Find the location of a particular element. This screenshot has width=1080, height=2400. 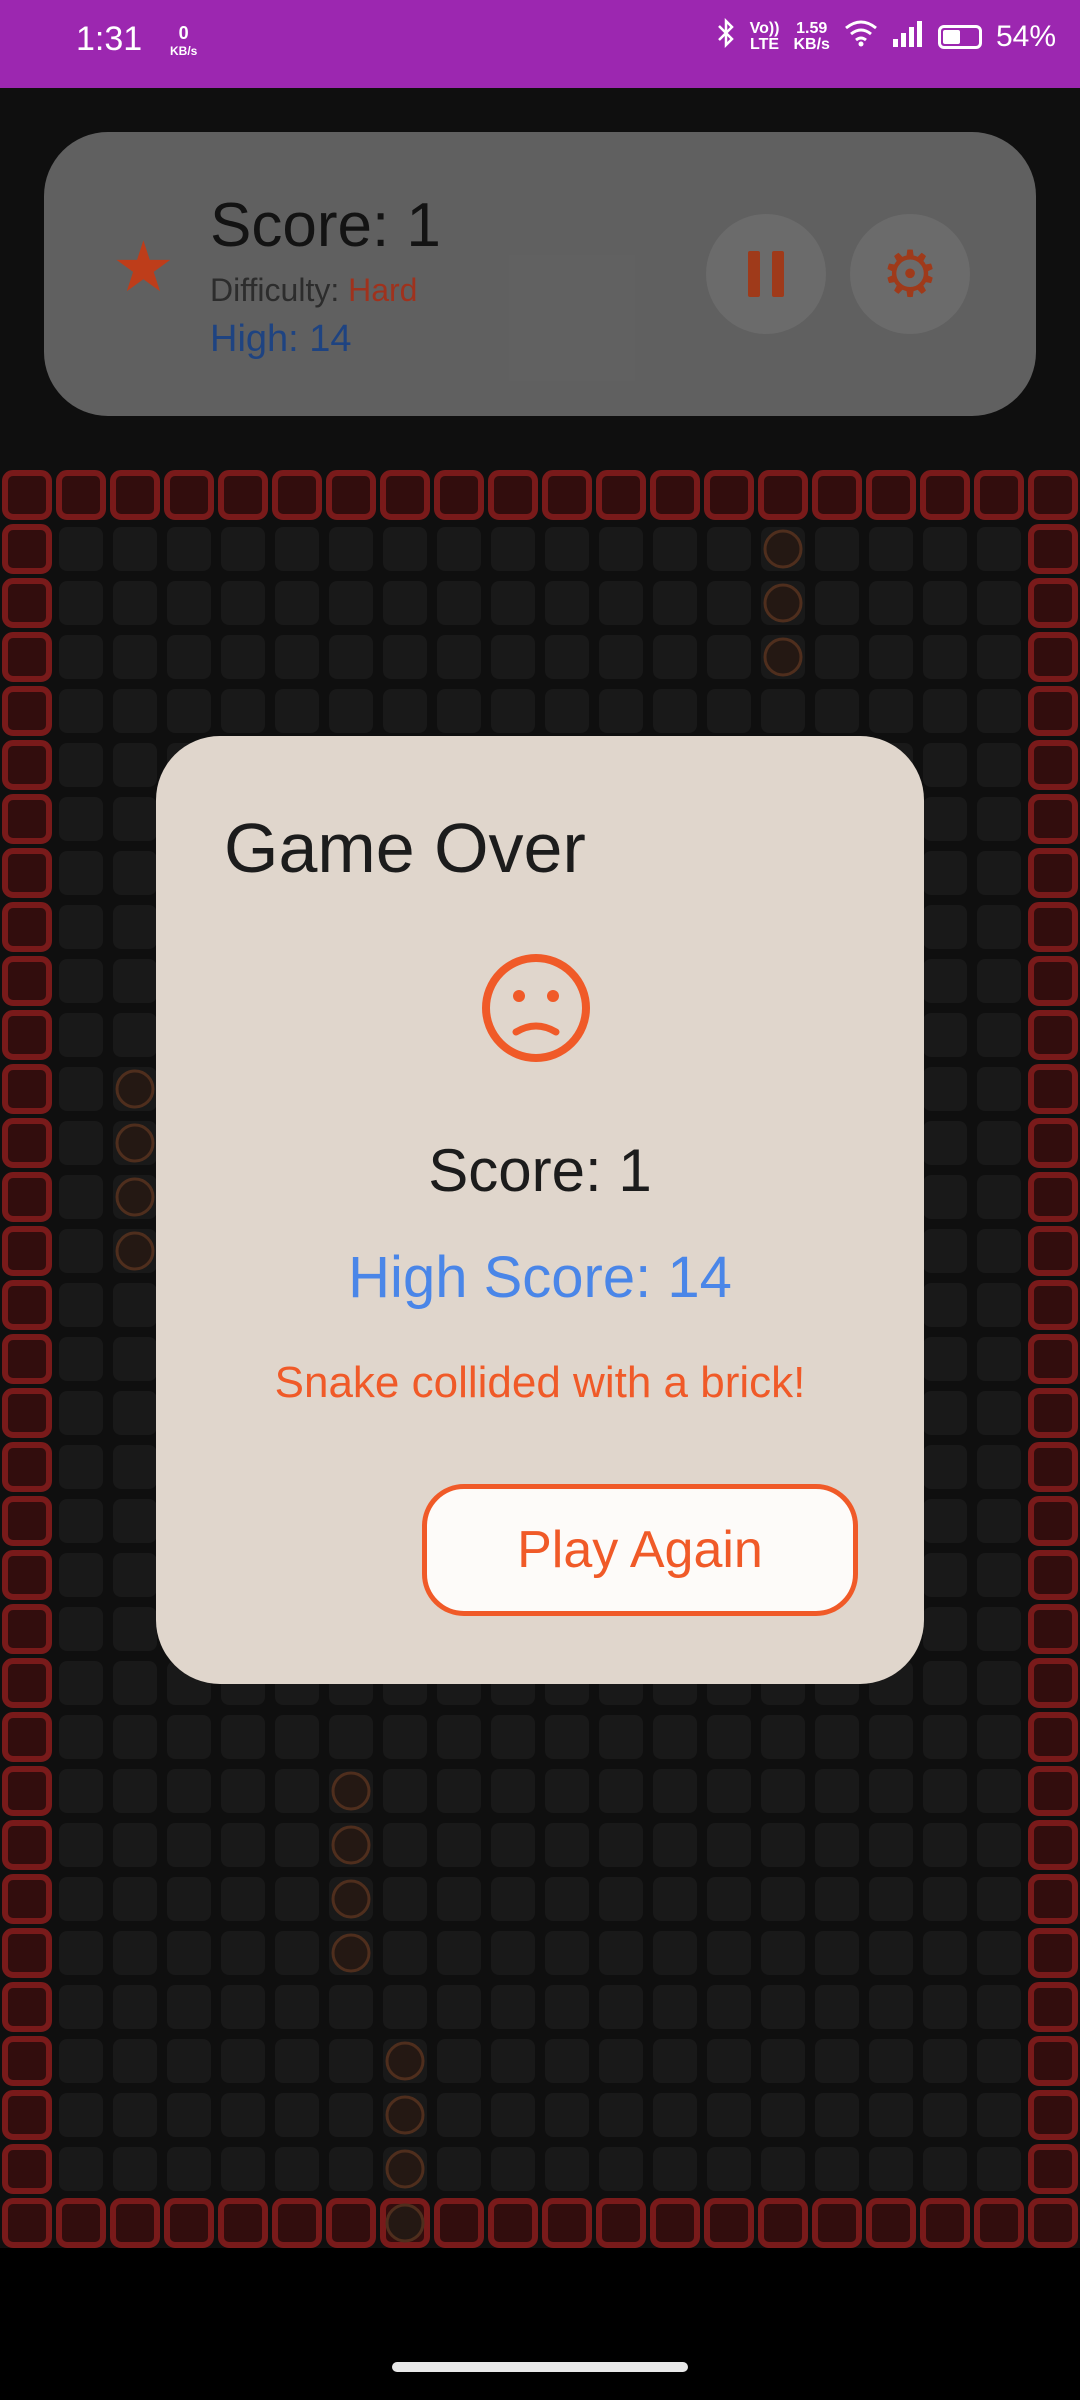

bluetooth-icon is located at coordinates (726, 36).